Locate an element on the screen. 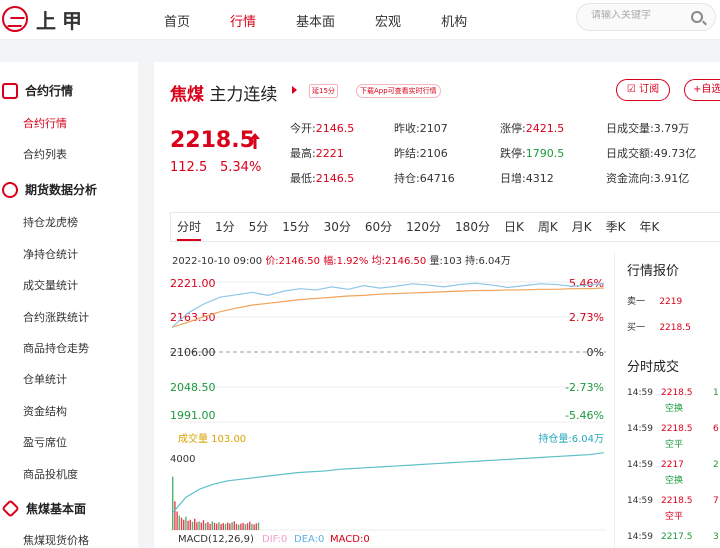 The image size is (720, 548). stat-label: 持仓: is located at coordinates (407, 178).